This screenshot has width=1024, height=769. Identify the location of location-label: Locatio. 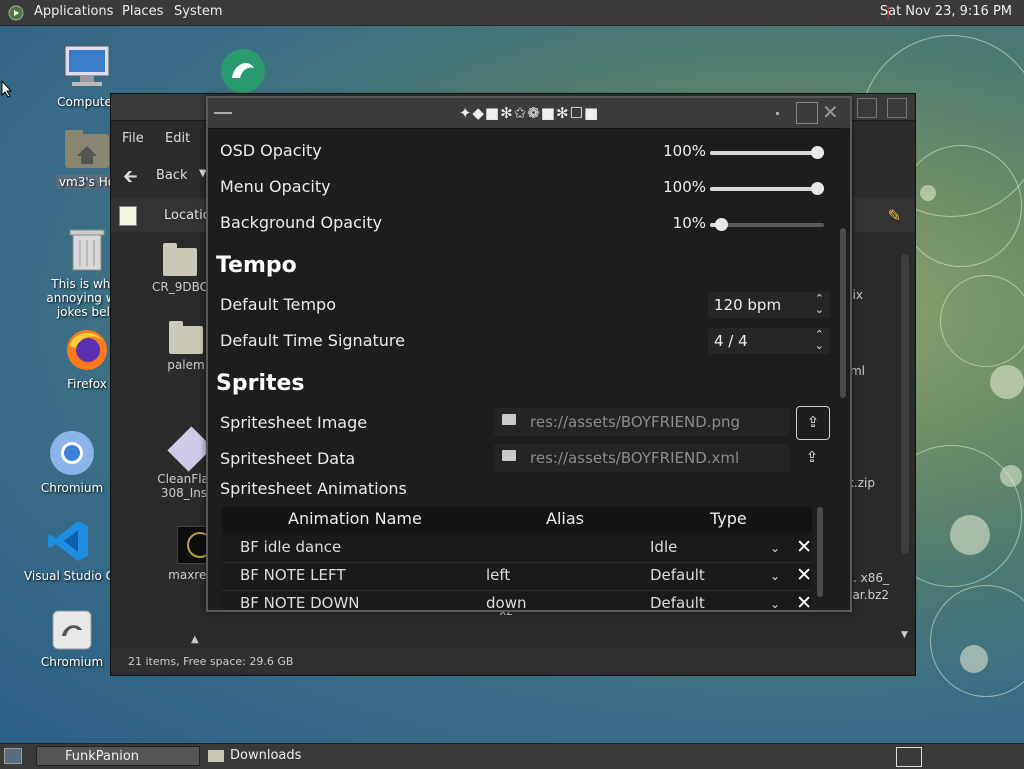
(187, 215).